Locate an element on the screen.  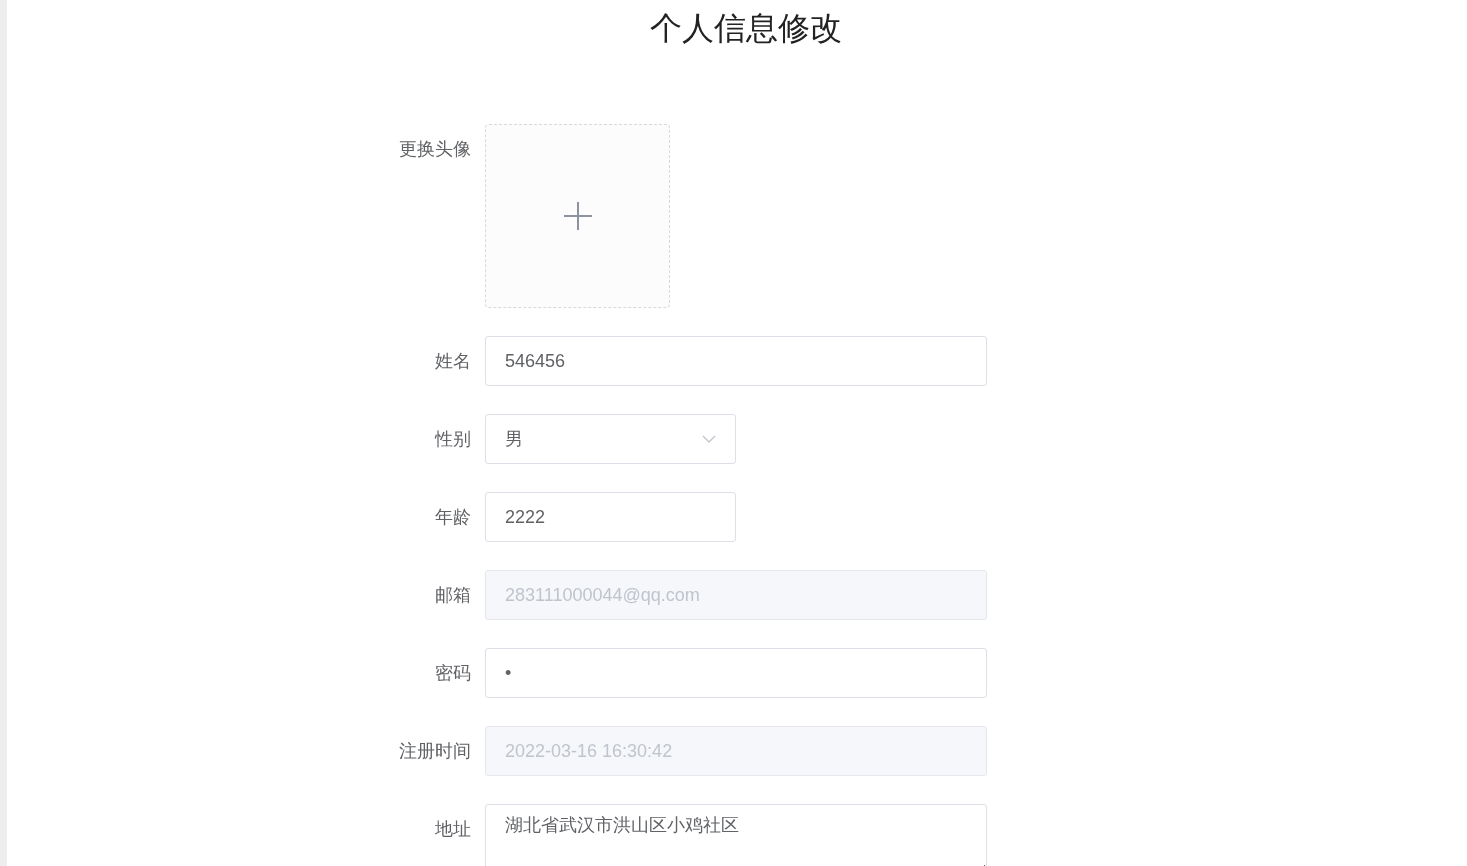
chevron-down-icon is located at coordinates (709, 439).